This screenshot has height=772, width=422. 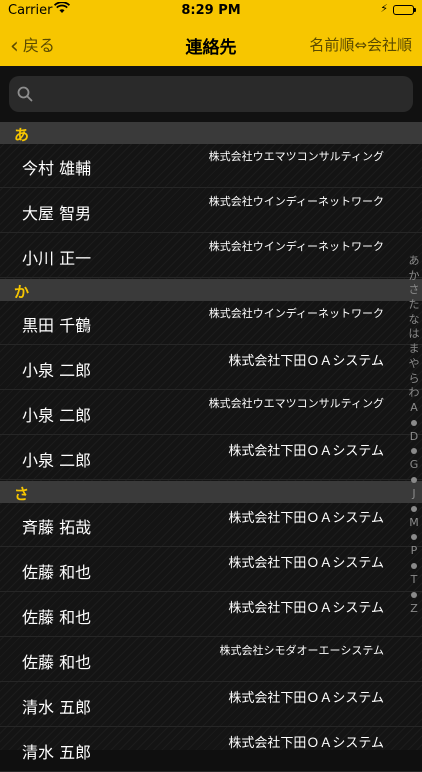 What do you see at coordinates (221, 95) in the screenshot?
I see `search-input` at bounding box center [221, 95].